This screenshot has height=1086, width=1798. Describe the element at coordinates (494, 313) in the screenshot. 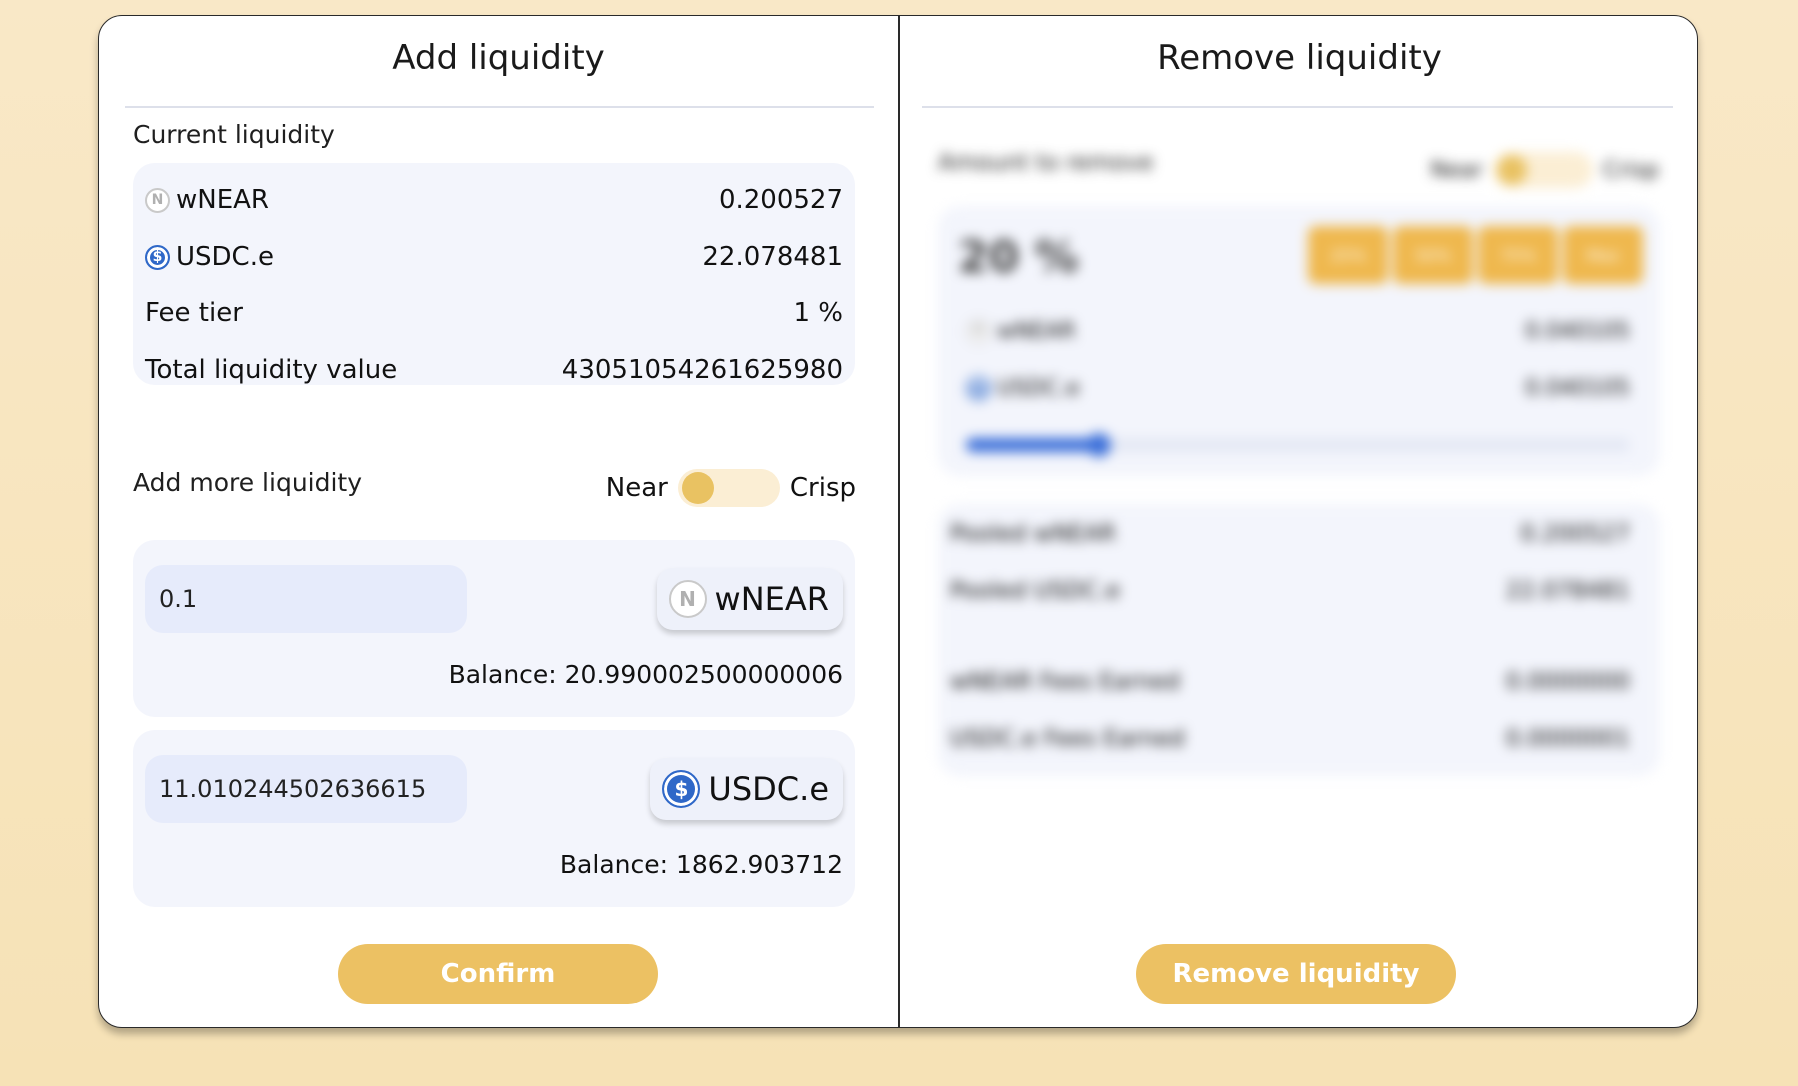

I see `liquidity-row-fee-tier: Fee tier 1 %` at that location.